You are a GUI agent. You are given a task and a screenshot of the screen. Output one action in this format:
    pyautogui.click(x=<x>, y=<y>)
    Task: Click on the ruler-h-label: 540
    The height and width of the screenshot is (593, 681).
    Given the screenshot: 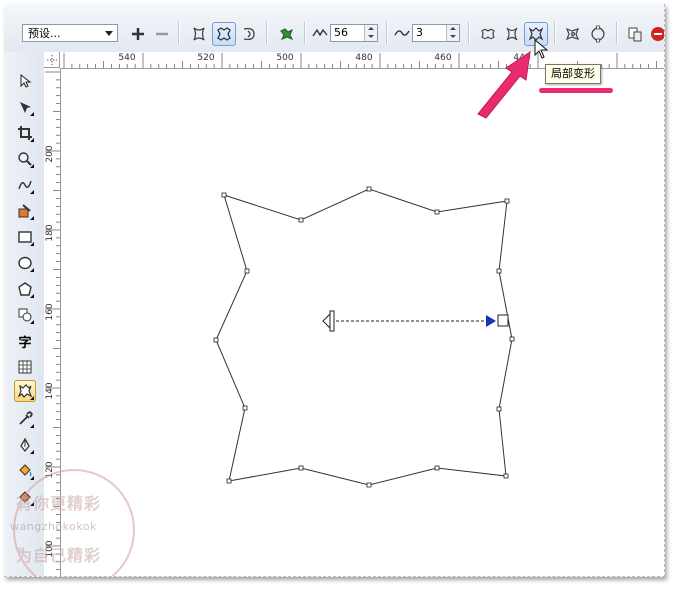 What is the action you would take?
    pyautogui.click(x=127, y=58)
    